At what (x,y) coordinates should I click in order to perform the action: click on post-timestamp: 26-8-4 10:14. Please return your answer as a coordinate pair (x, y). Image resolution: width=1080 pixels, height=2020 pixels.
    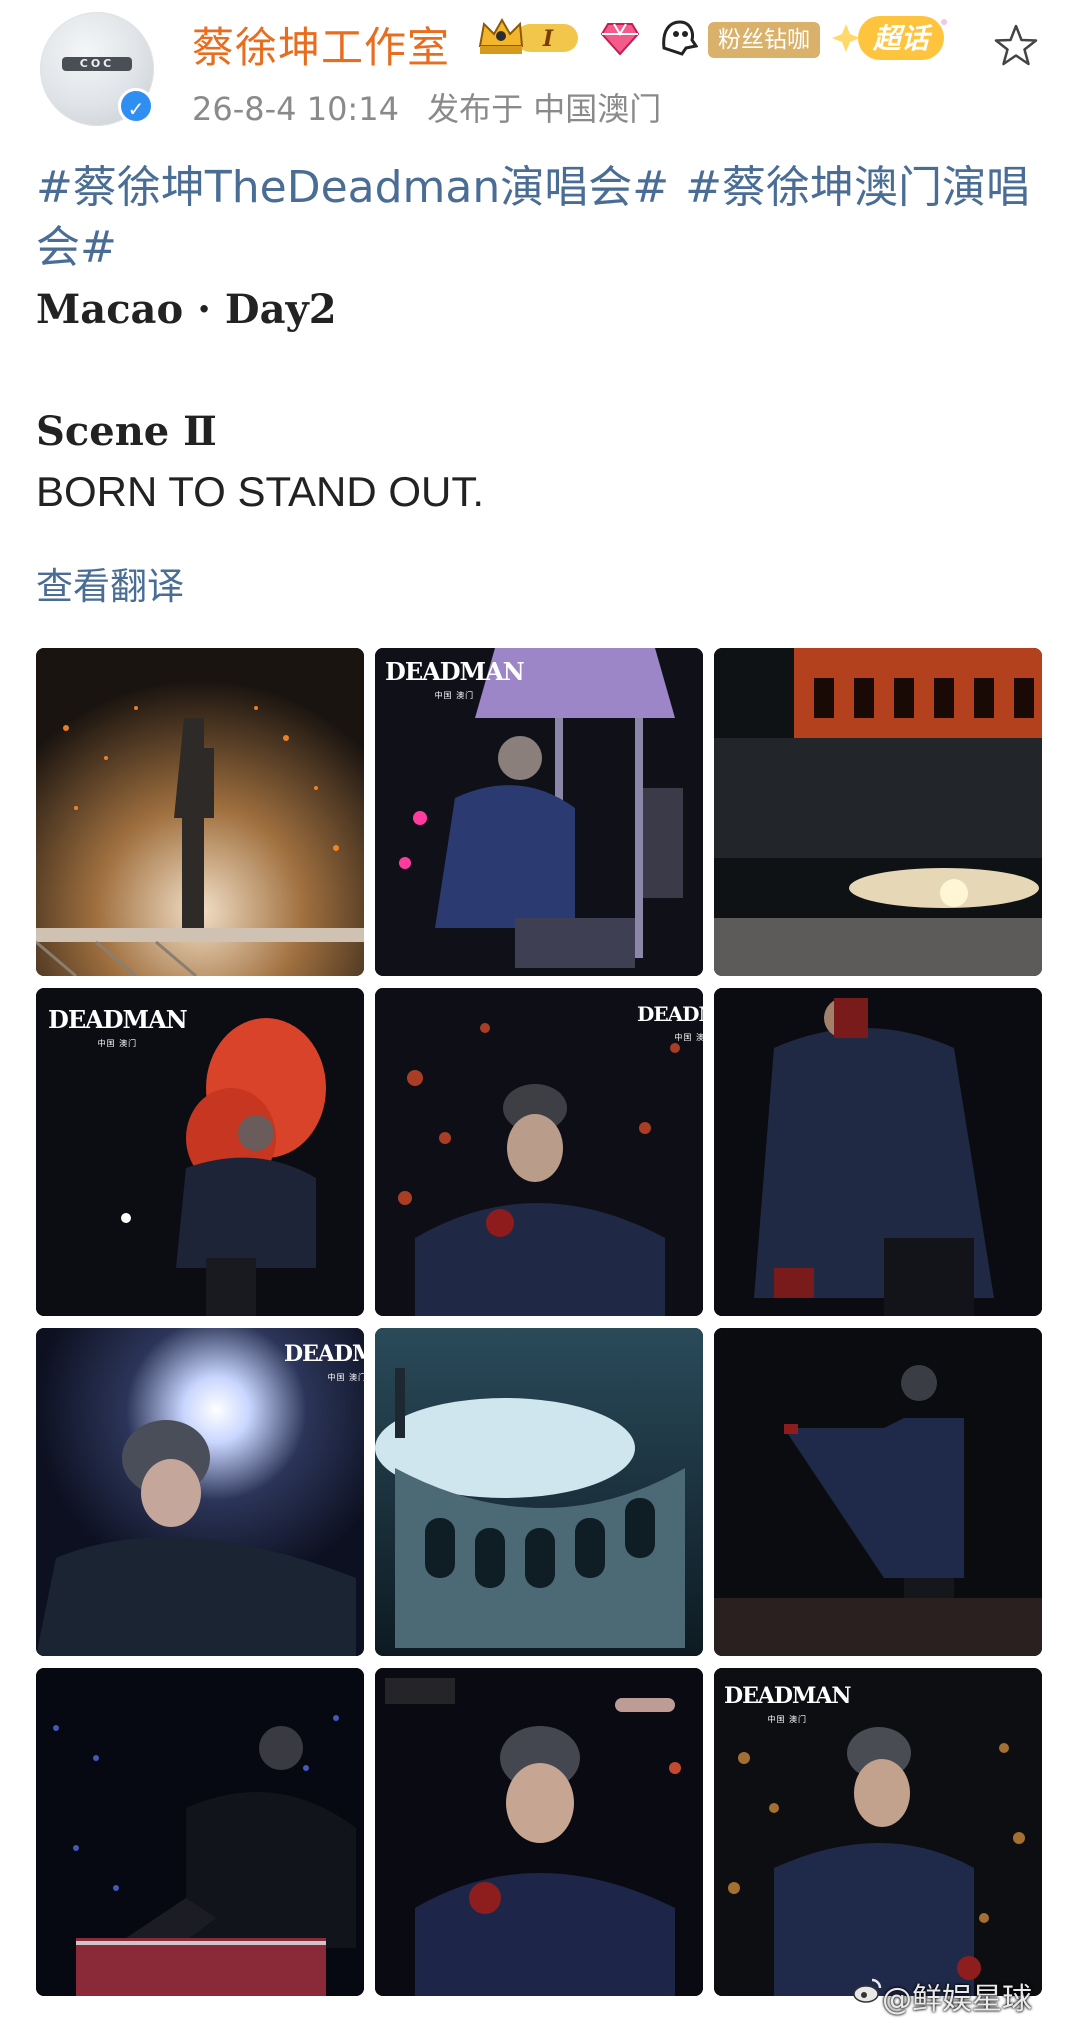
    Looking at the image, I should click on (295, 109).